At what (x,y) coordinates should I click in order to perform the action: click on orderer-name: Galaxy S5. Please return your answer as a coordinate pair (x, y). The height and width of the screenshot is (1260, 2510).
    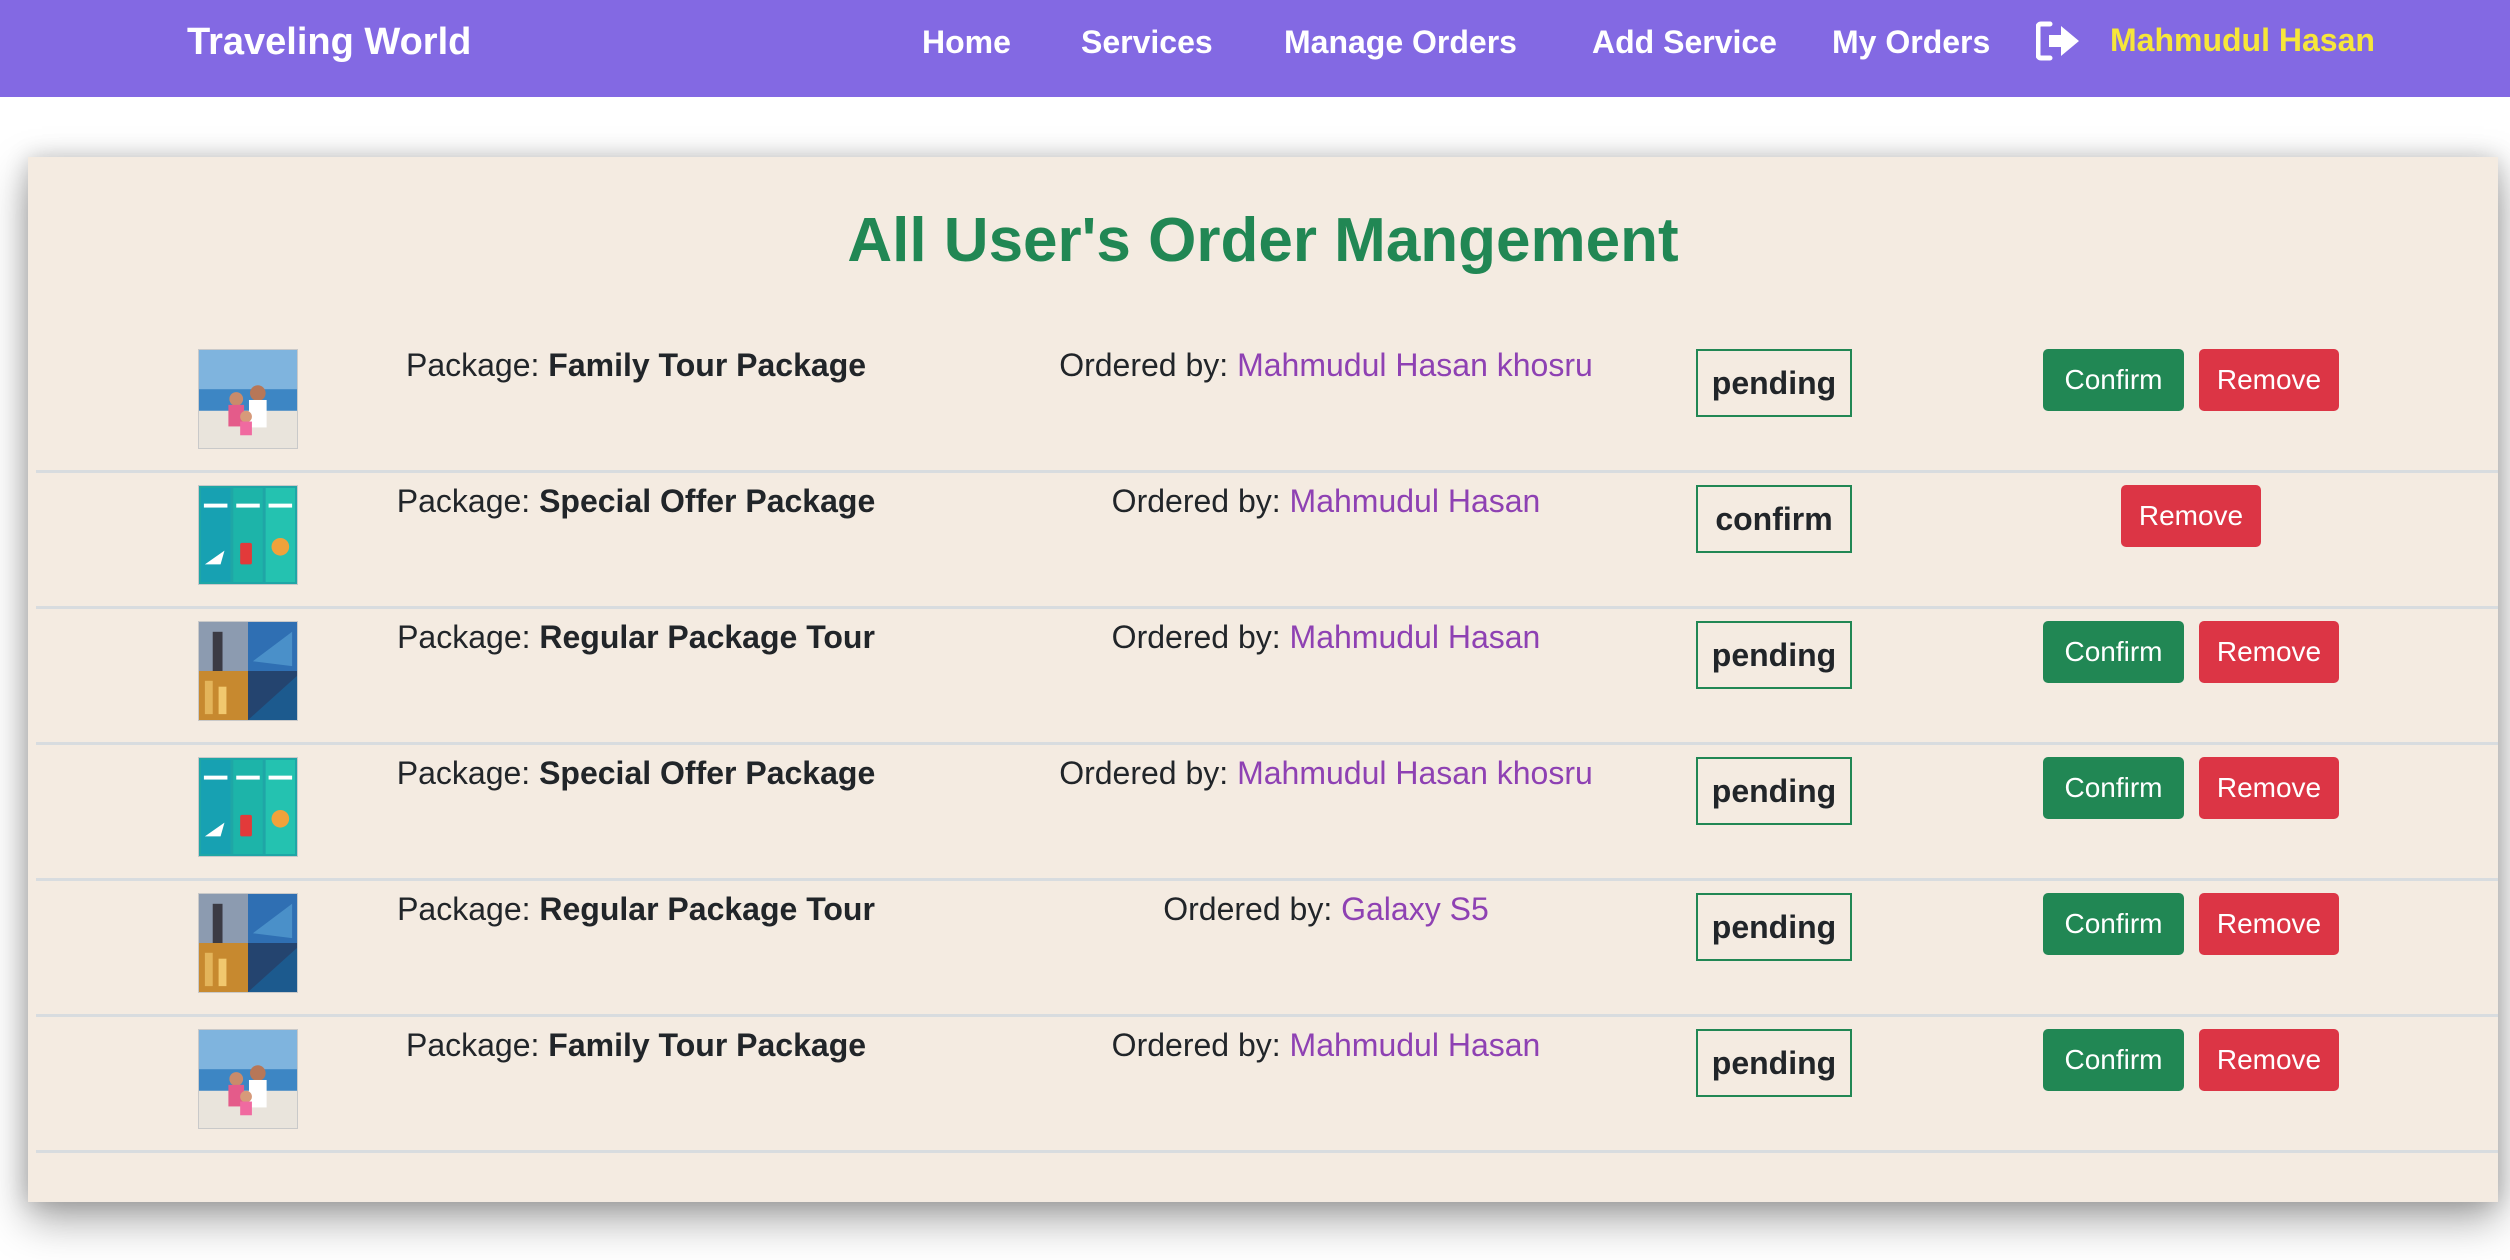
    Looking at the image, I should click on (1415, 909).